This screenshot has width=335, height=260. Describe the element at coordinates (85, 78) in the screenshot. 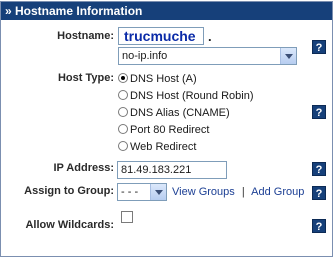

I see `host-type-label: Host Type:` at that location.